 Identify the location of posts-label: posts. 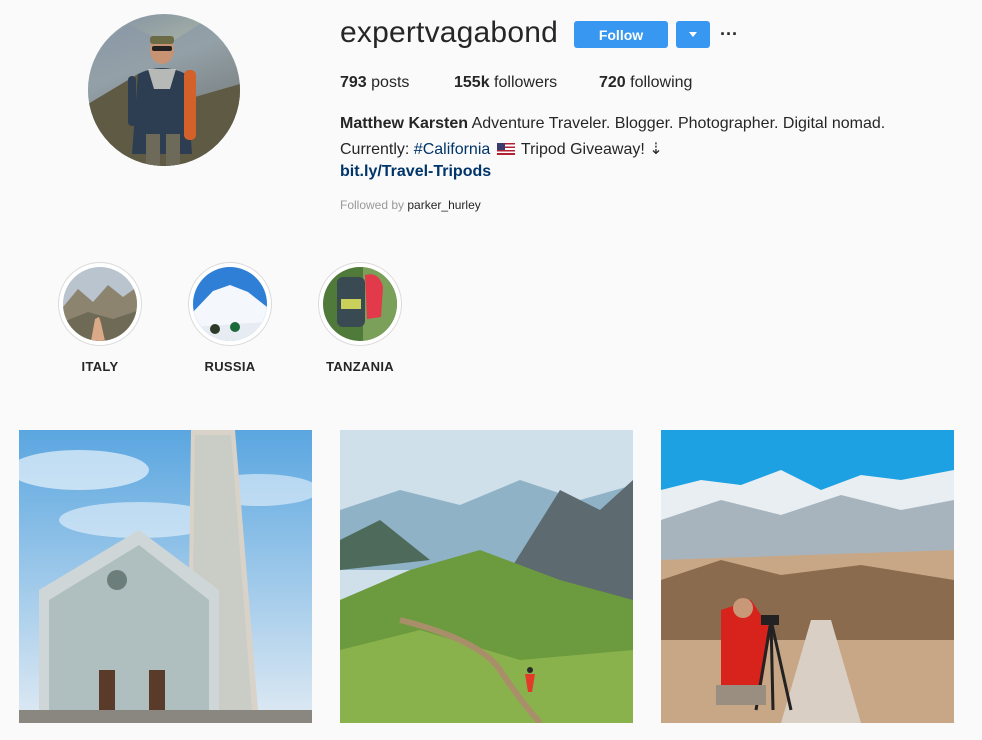
(390, 82).